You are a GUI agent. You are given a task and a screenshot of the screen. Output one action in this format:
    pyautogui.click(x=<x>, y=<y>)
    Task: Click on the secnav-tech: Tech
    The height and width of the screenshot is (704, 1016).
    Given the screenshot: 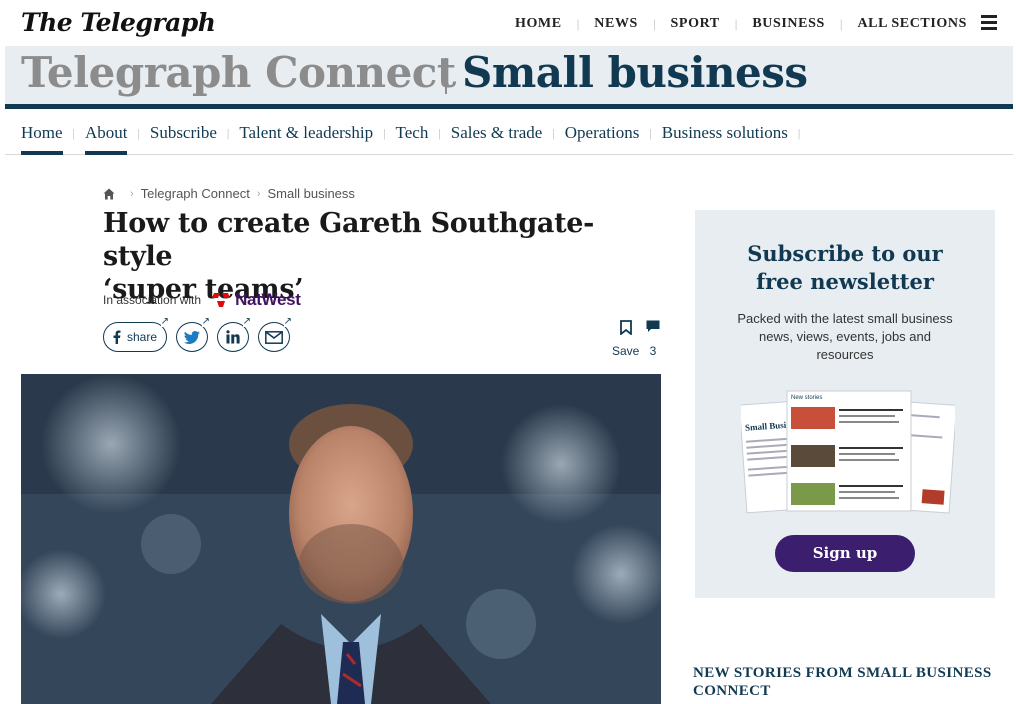 What is the action you would take?
    pyautogui.click(x=412, y=133)
    